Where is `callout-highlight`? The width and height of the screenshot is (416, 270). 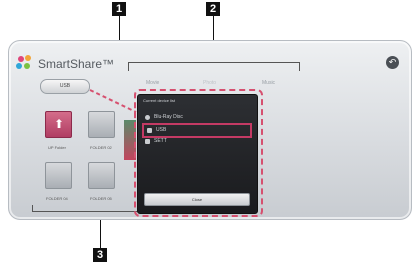 callout-highlight is located at coordinates (198, 153).